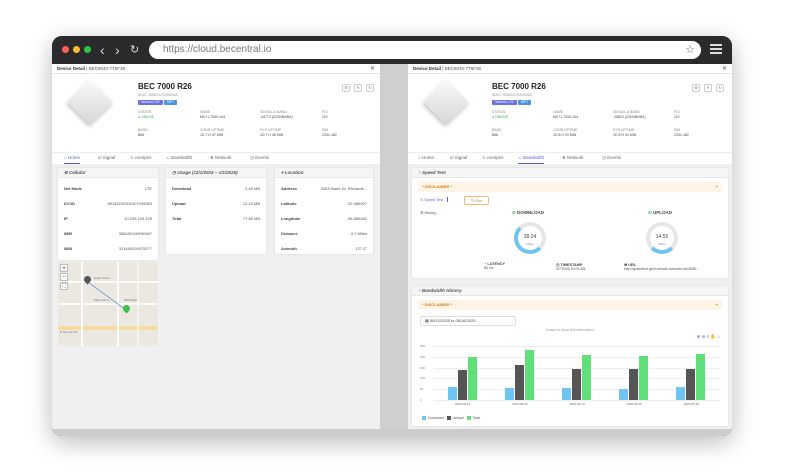 The height and width of the screenshot is (472, 795). What do you see at coordinates (663, 212) in the screenshot?
I see `upload-label-text: UPLOAD` at bounding box center [663, 212].